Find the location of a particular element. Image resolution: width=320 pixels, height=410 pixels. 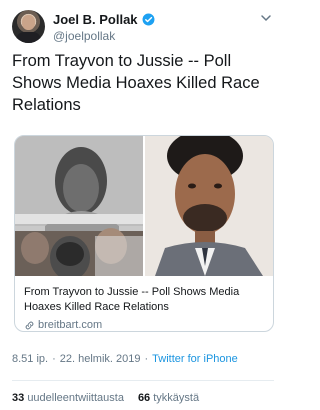

divider is located at coordinates (143, 380).